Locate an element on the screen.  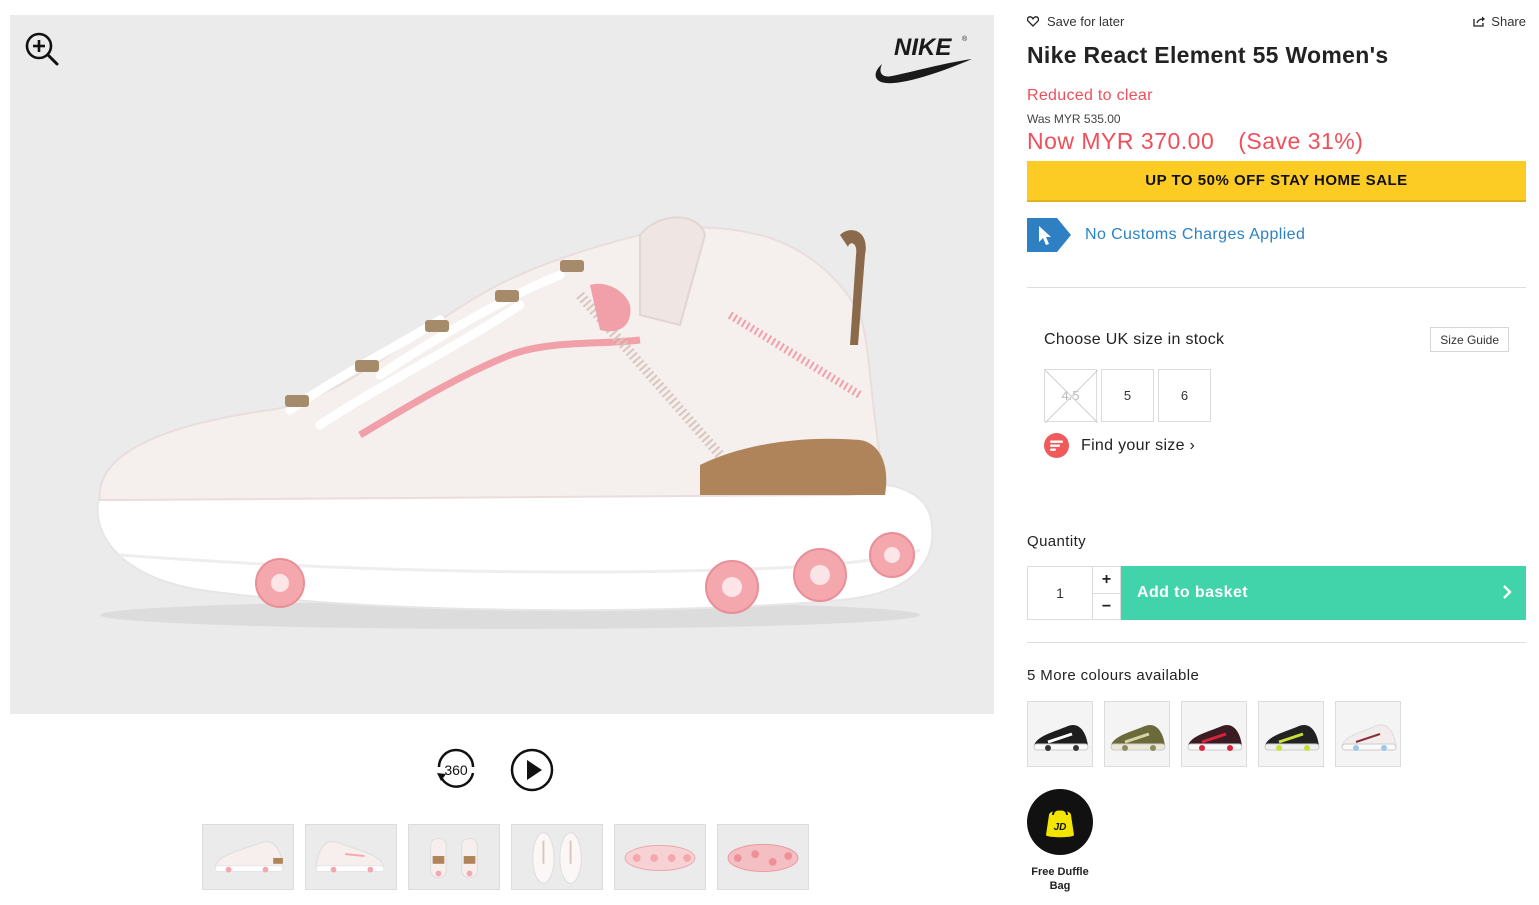
colour-swatch-white-pink is located at coordinates (1368, 734).